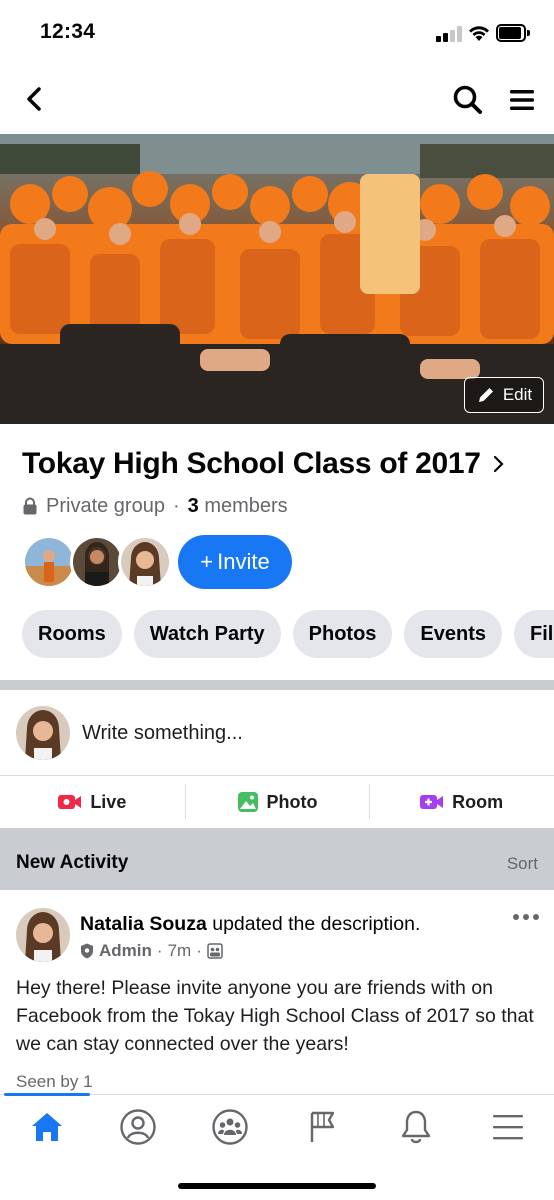  I want to click on status-time: 12:34, so click(68, 31).